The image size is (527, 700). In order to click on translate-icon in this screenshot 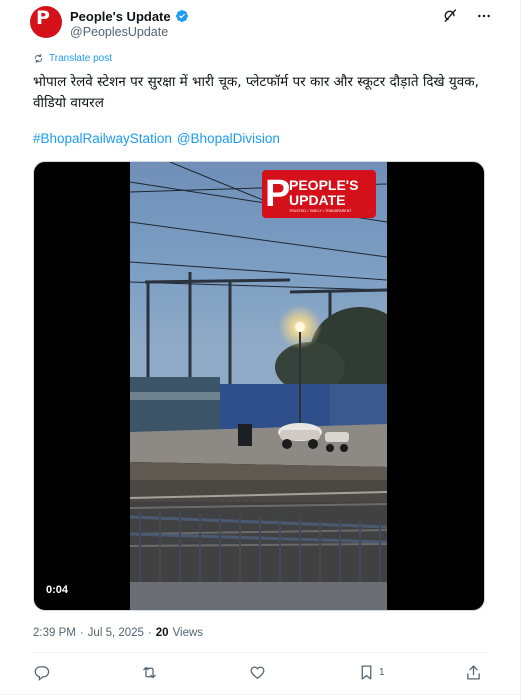, I will do `click(38, 58)`.